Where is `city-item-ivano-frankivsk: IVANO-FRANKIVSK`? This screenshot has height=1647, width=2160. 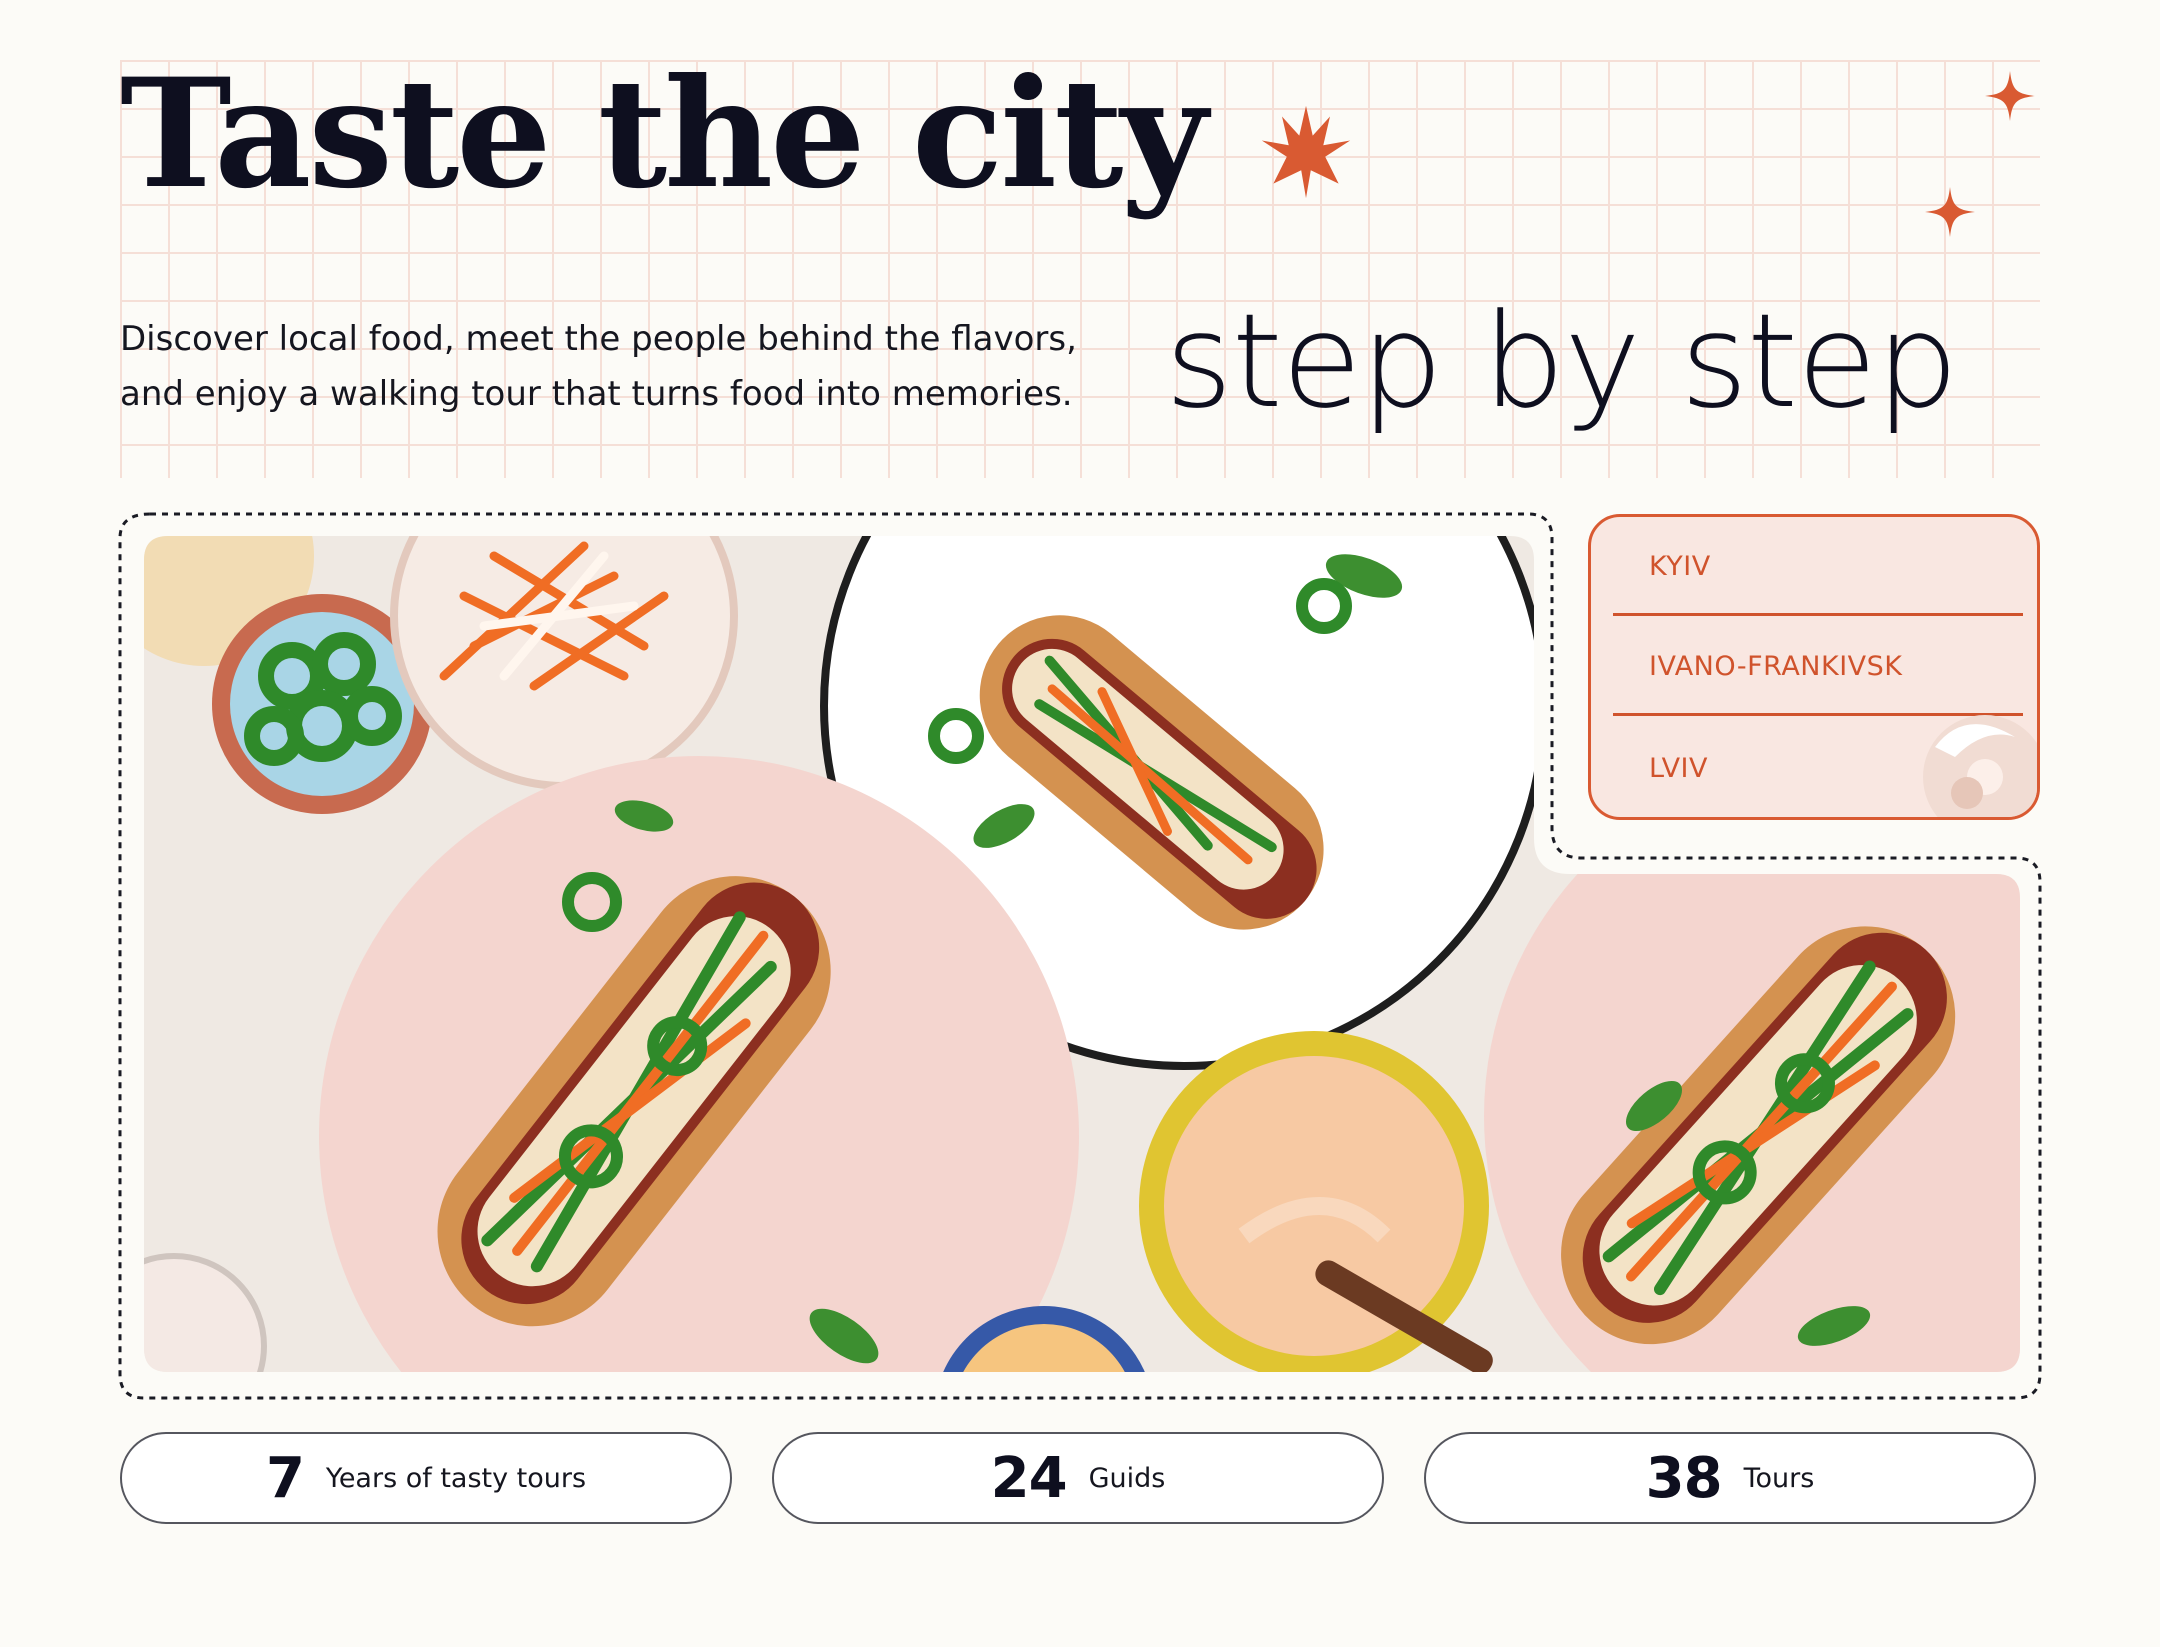 city-item-ivano-frankivsk: IVANO-FRANKIVSK is located at coordinates (1775, 666).